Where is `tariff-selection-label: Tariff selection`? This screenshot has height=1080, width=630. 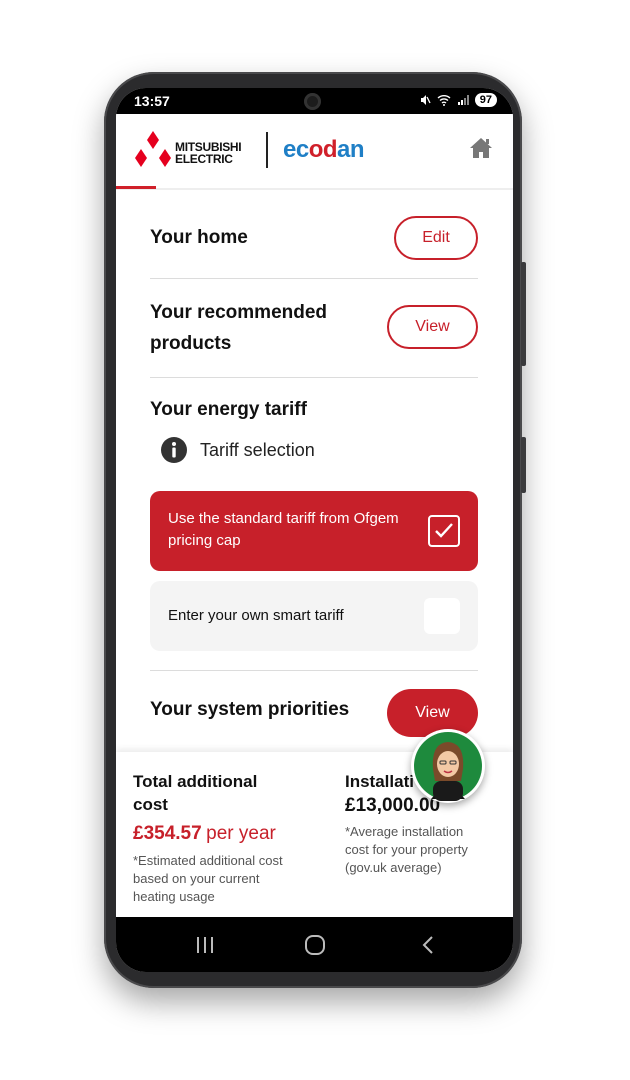 tariff-selection-label: Tariff selection is located at coordinates (257, 449).